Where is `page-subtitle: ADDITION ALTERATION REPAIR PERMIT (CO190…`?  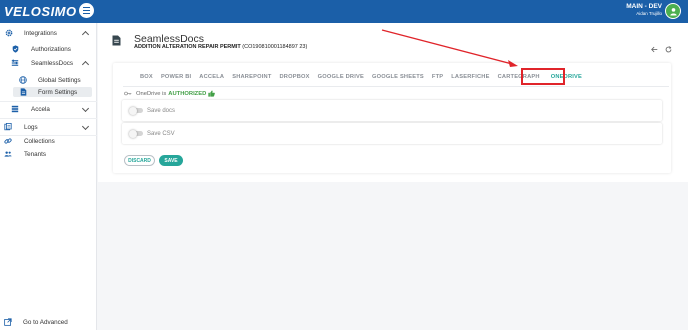
page-subtitle: ADDITION ALTERATION REPAIR PERMIT (CO190… is located at coordinates (220, 47).